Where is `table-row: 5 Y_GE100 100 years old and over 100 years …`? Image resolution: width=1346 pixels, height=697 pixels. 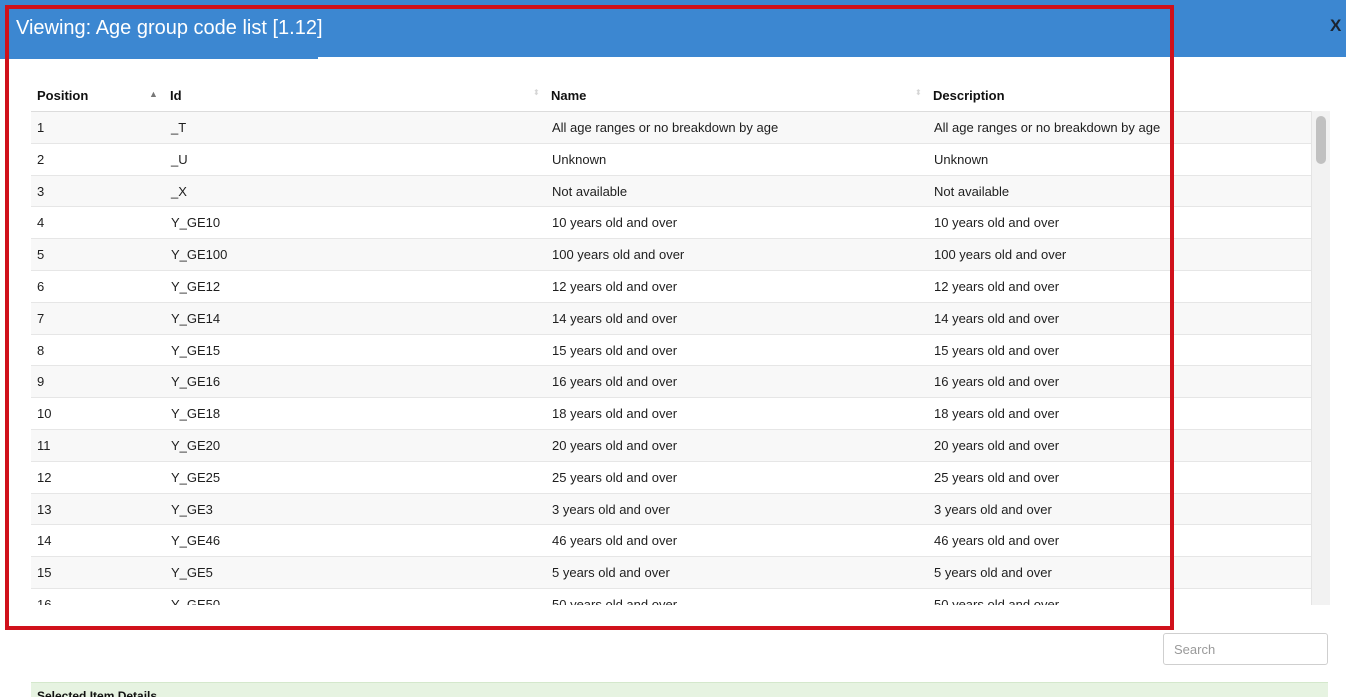 table-row: 5 Y_GE100 100 years old and over 100 years … is located at coordinates (671, 255).